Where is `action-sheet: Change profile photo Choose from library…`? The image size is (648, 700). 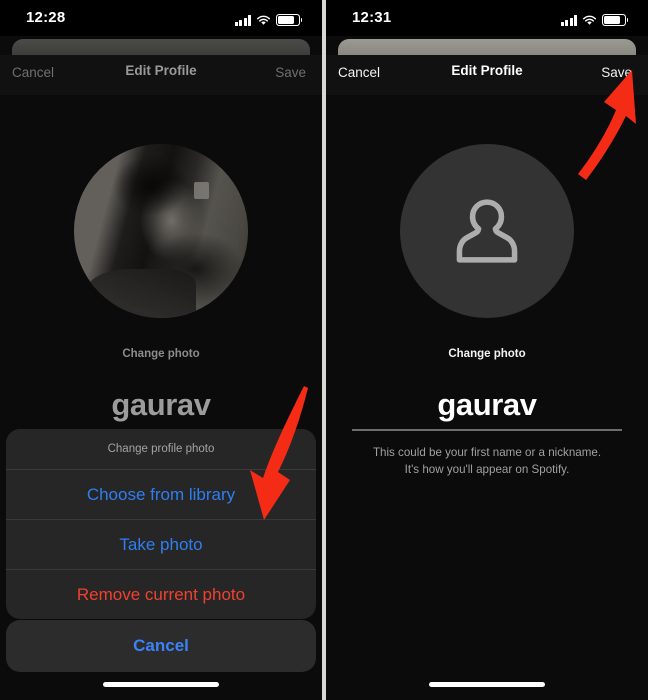 action-sheet: Change profile photo Choose from library… is located at coordinates (161, 524).